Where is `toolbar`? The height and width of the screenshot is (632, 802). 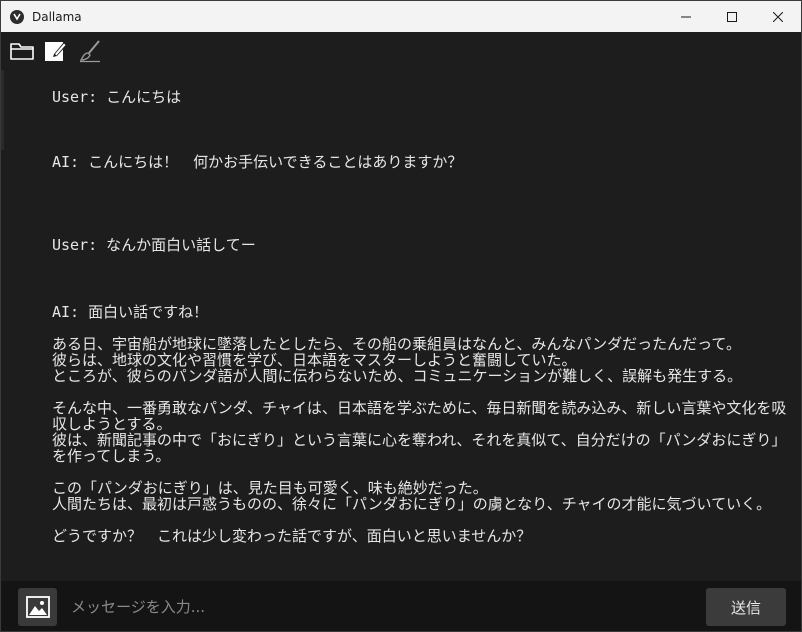 toolbar is located at coordinates (401, 51).